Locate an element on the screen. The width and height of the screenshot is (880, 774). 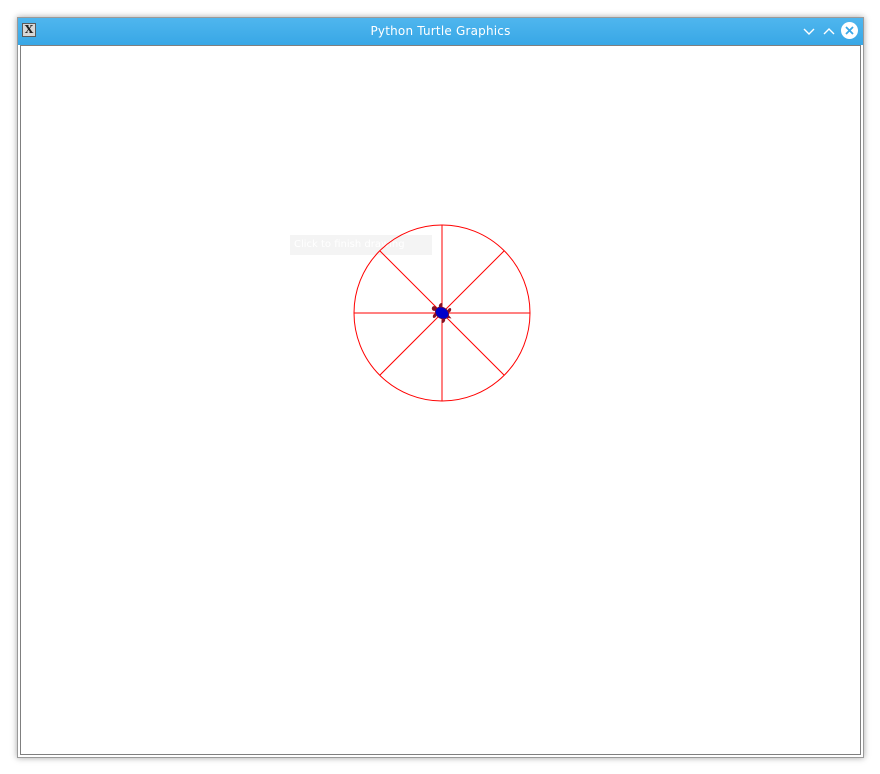
chevron-up-icon is located at coordinates (829, 31).